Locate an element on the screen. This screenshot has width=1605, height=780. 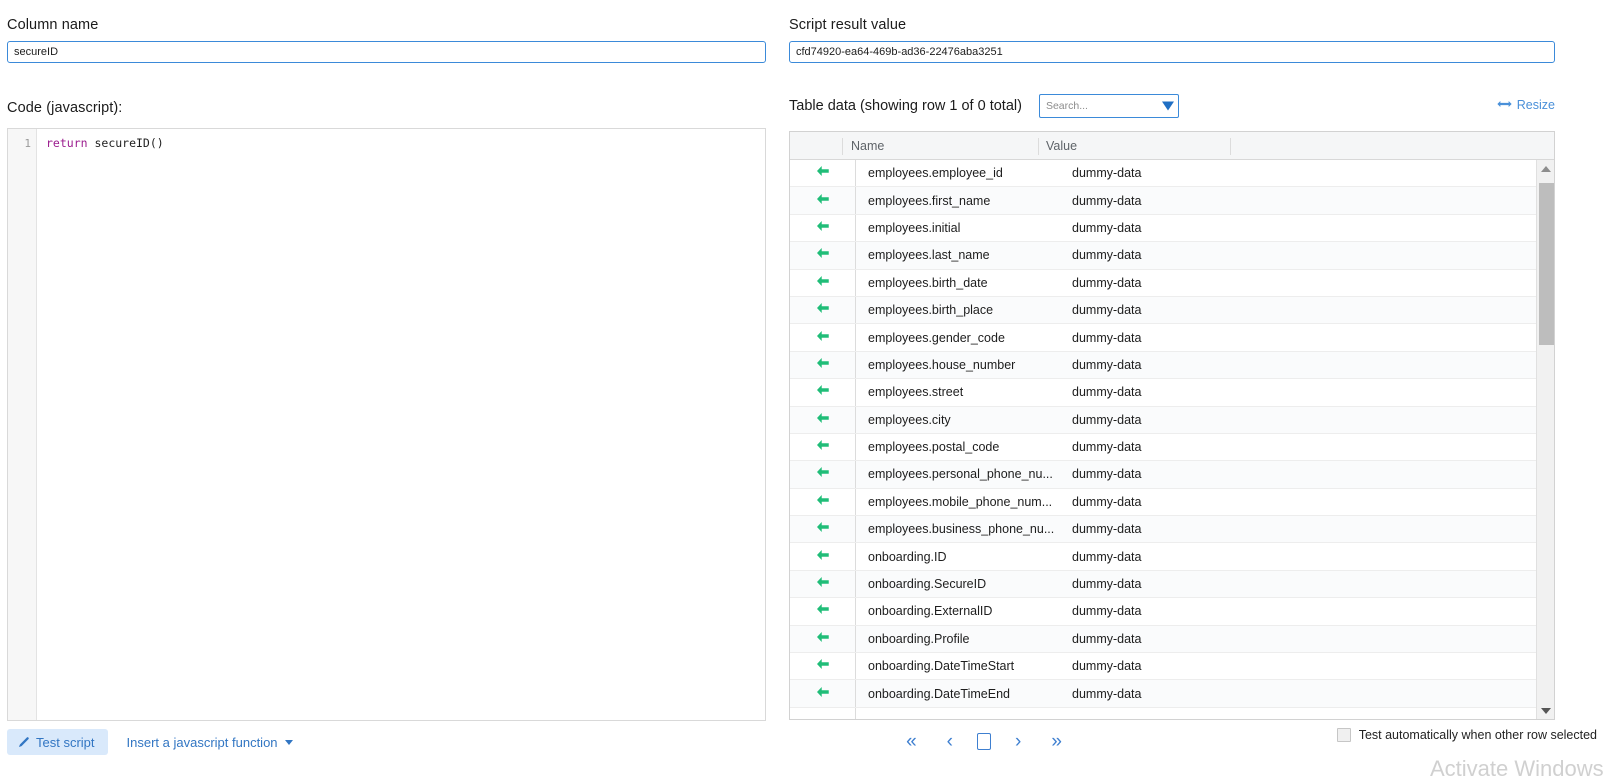
pencil-icon is located at coordinates (23, 742).